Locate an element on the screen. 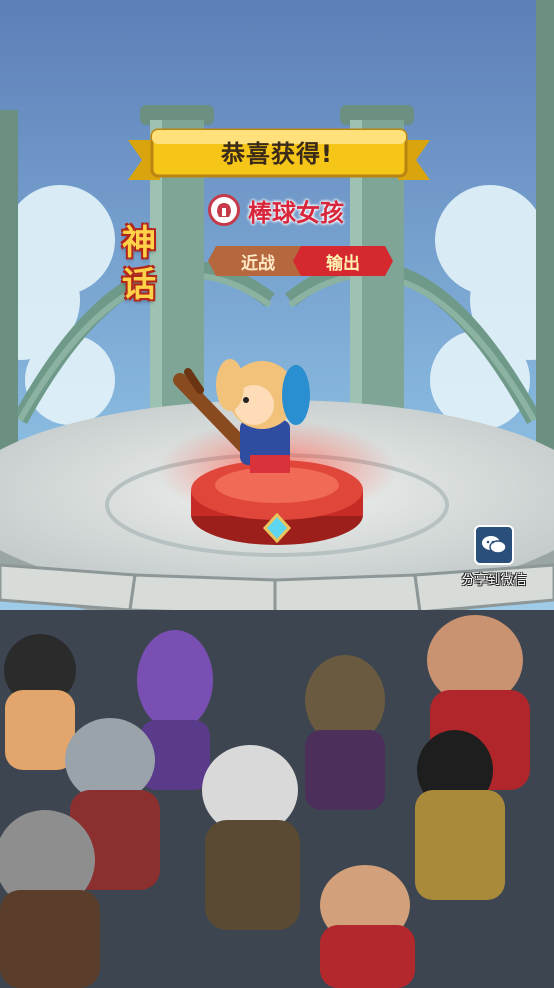 Image resolution: width=554 pixels, height=988 pixels. wechat-glyph is located at coordinates (494, 545).